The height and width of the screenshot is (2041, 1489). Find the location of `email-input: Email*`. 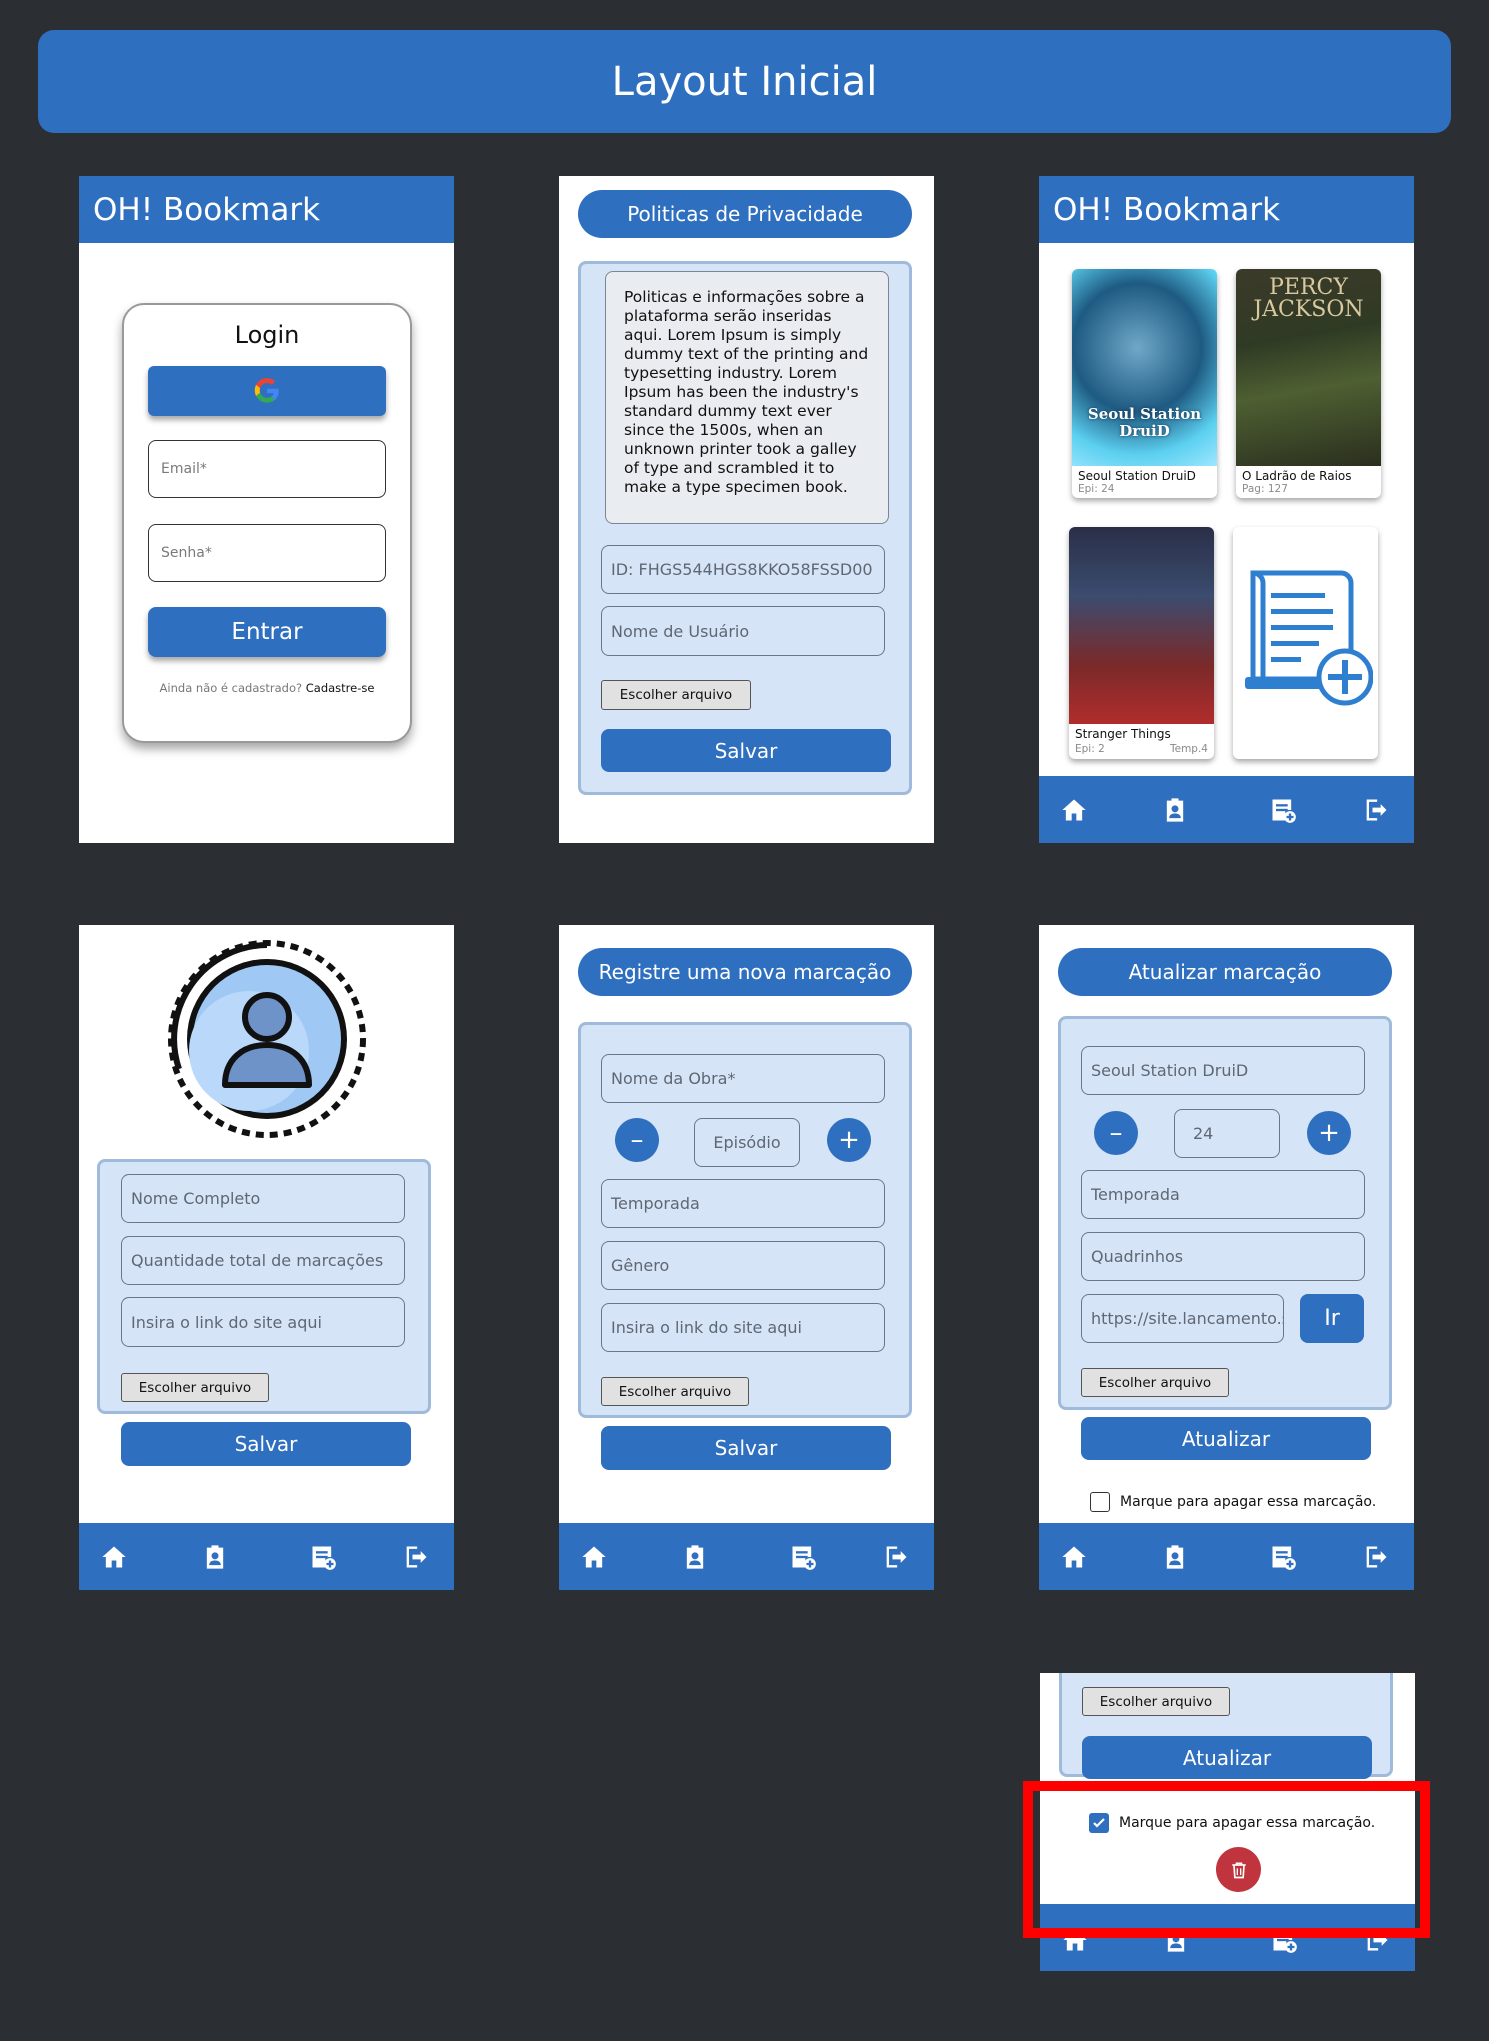

email-input: Email* is located at coordinates (267, 469).